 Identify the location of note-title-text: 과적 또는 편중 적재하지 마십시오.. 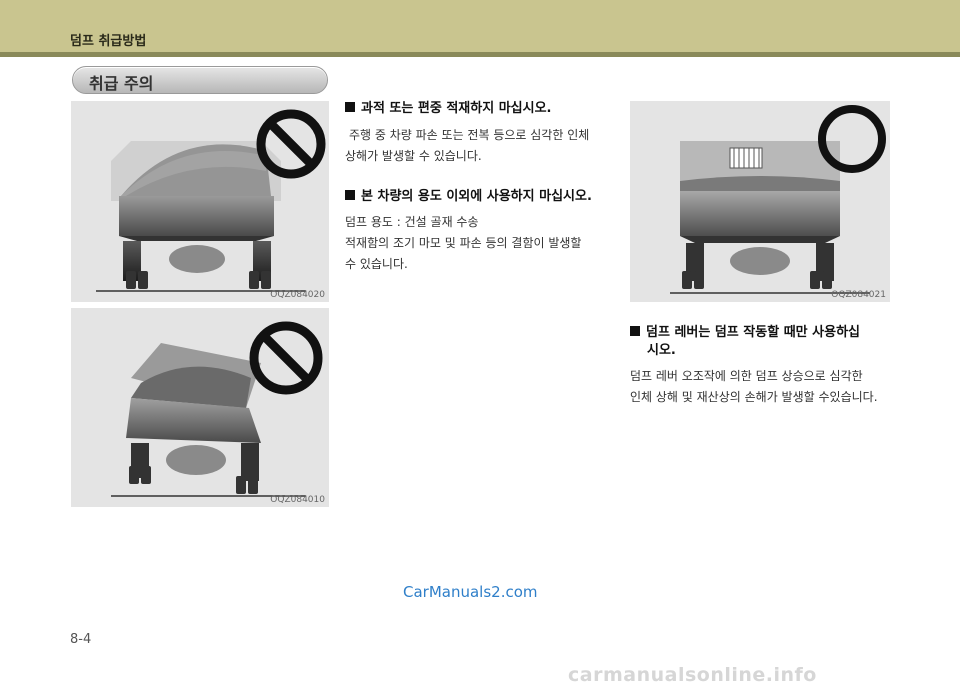
(456, 108).